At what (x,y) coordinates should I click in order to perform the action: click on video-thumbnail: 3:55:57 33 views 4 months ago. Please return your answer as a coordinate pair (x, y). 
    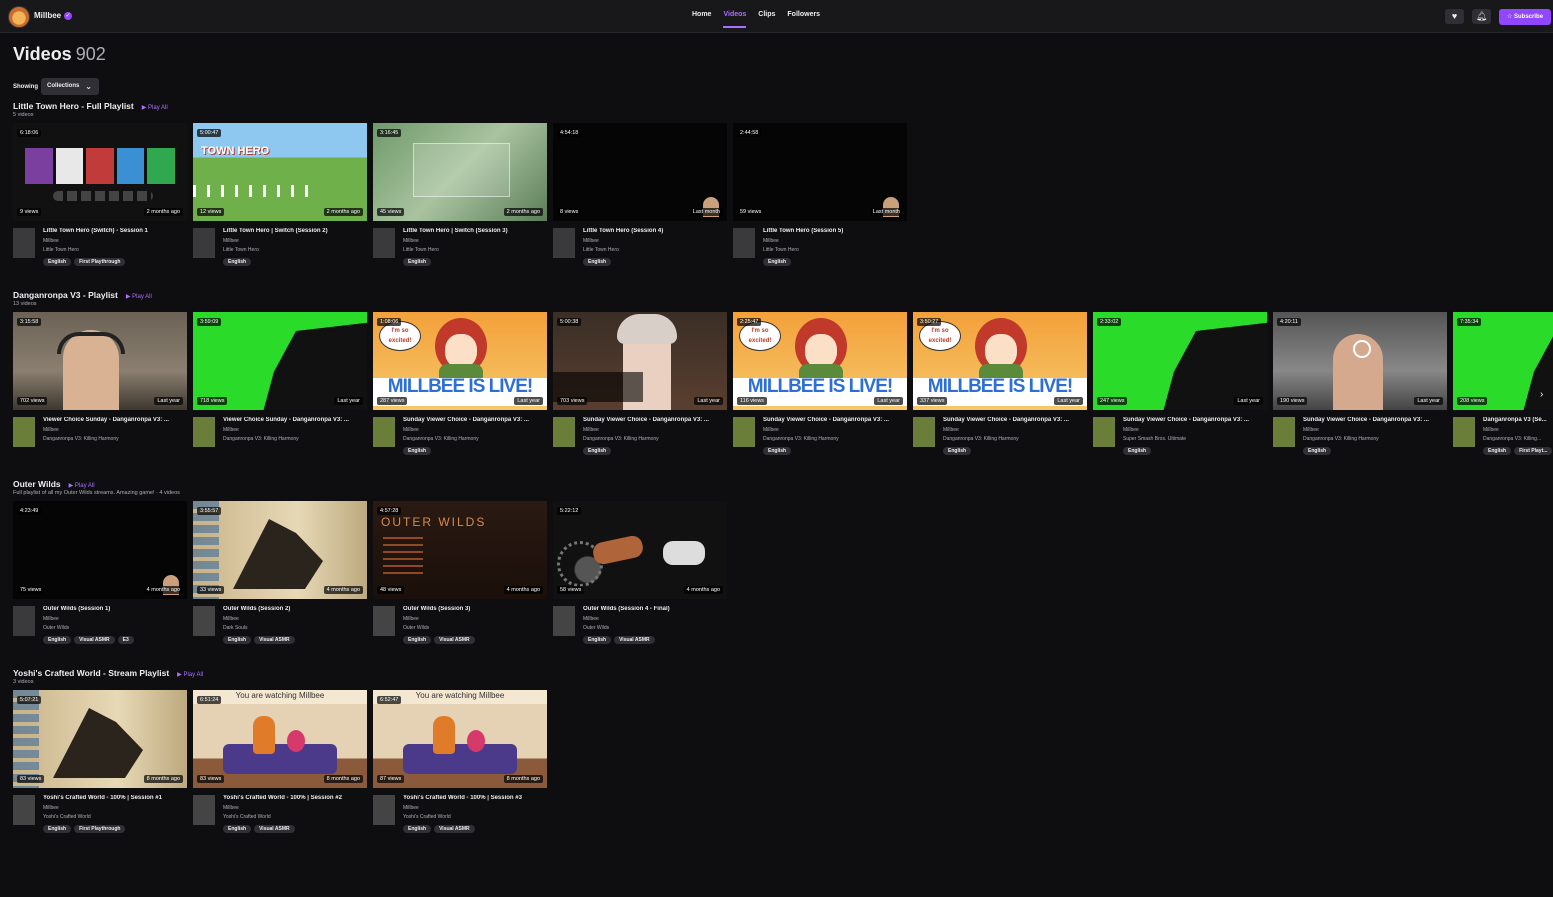
    Looking at the image, I should click on (280, 550).